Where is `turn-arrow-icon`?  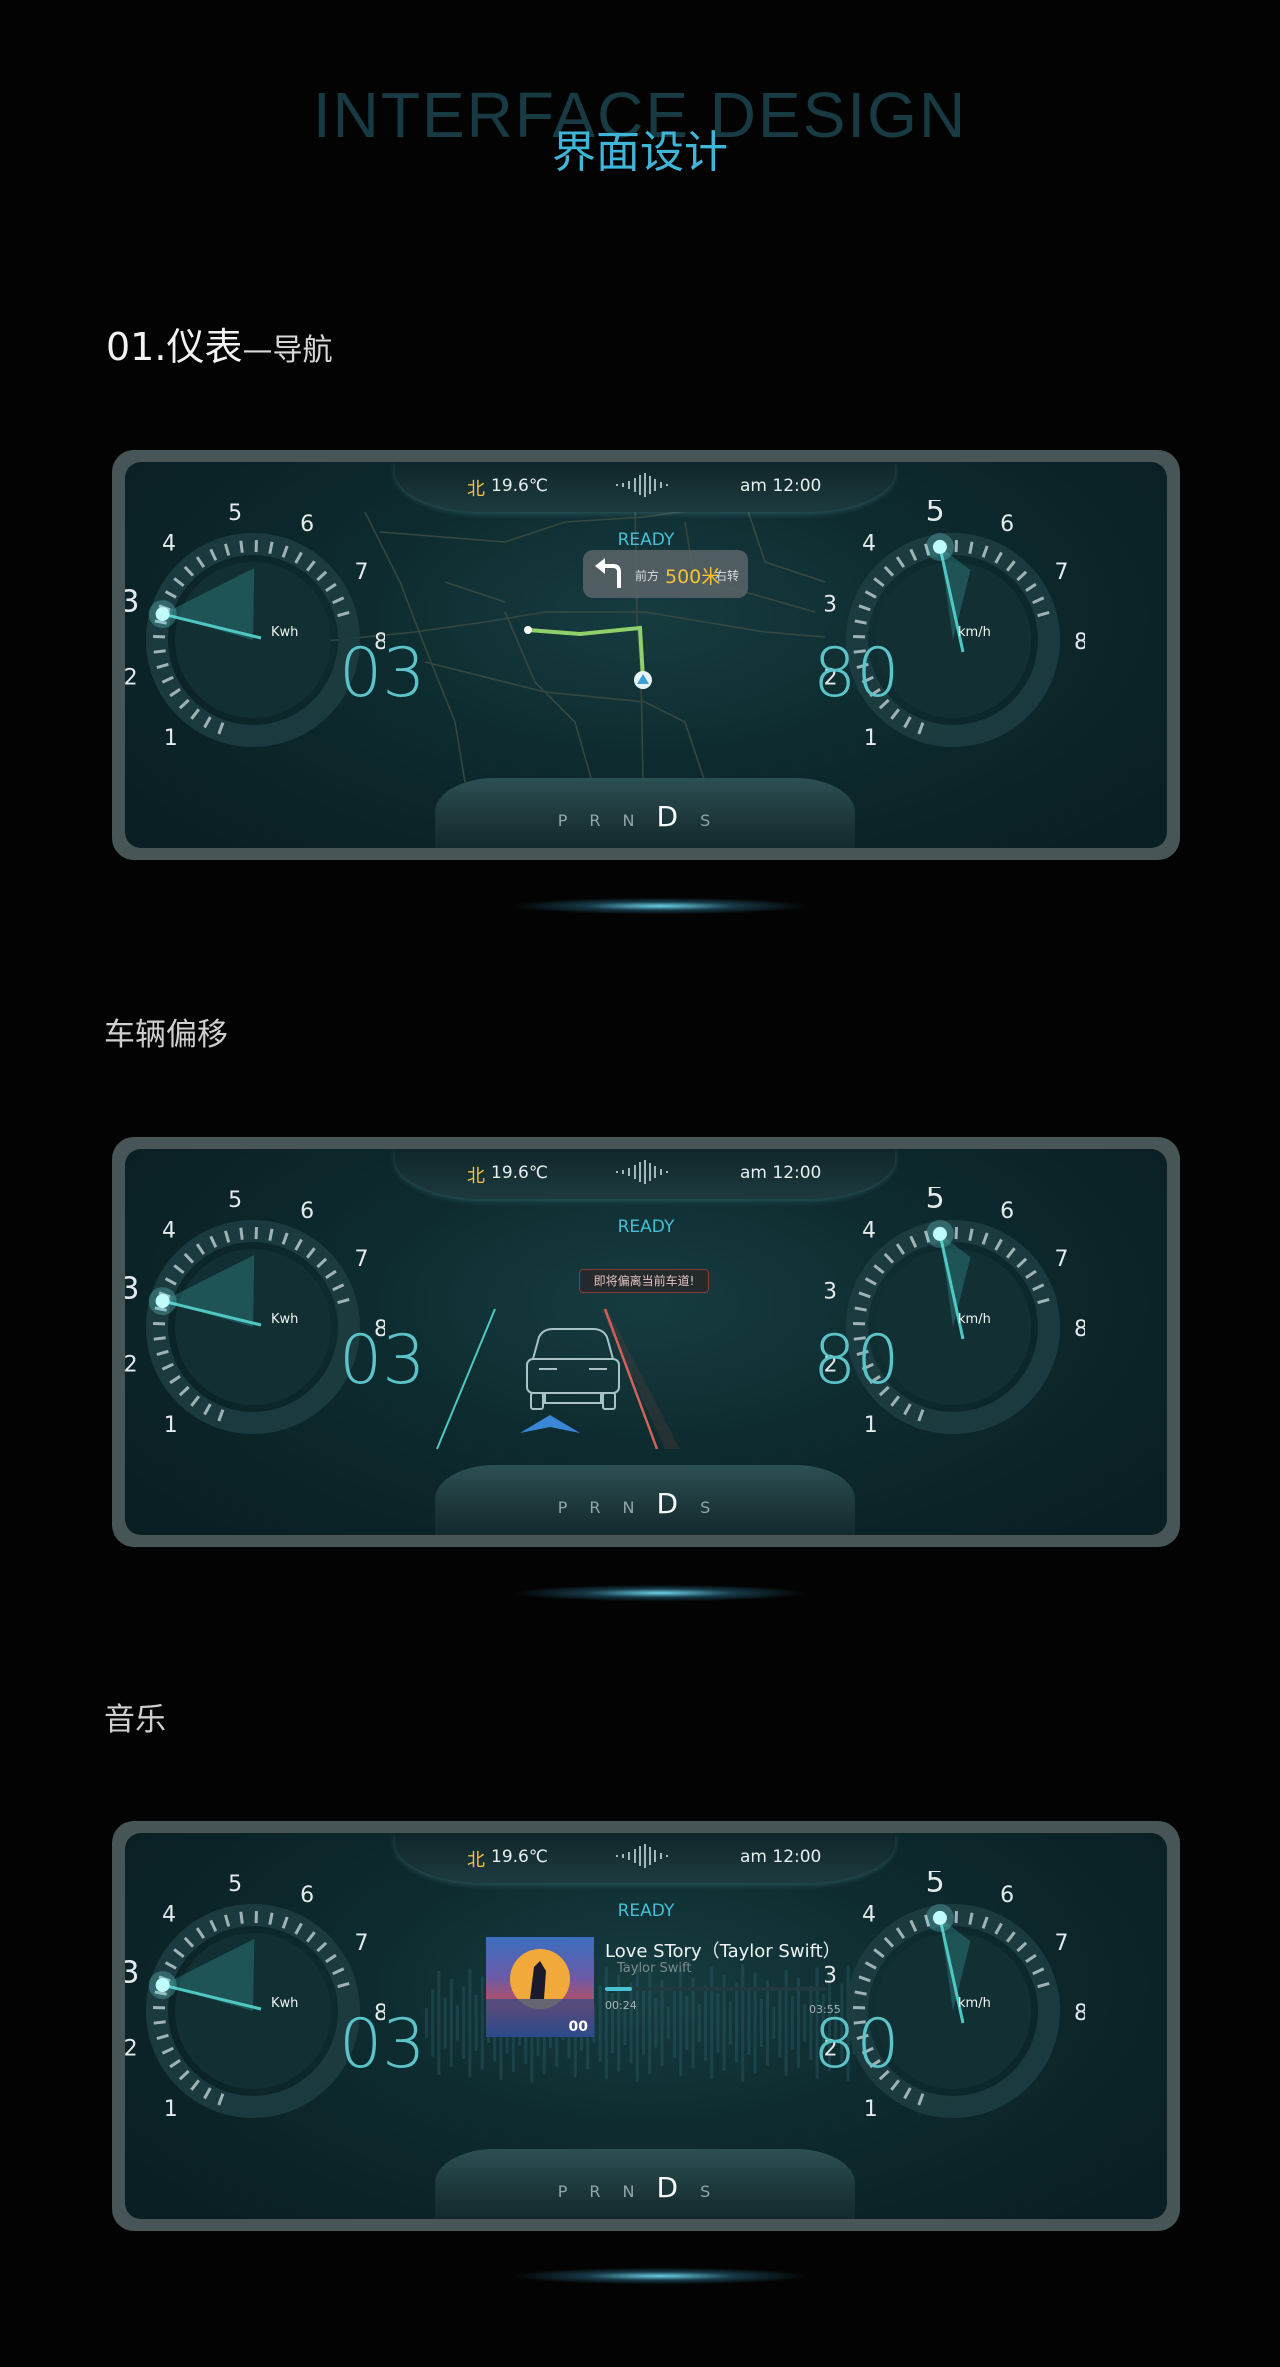
turn-arrow-icon is located at coordinates (608, 573).